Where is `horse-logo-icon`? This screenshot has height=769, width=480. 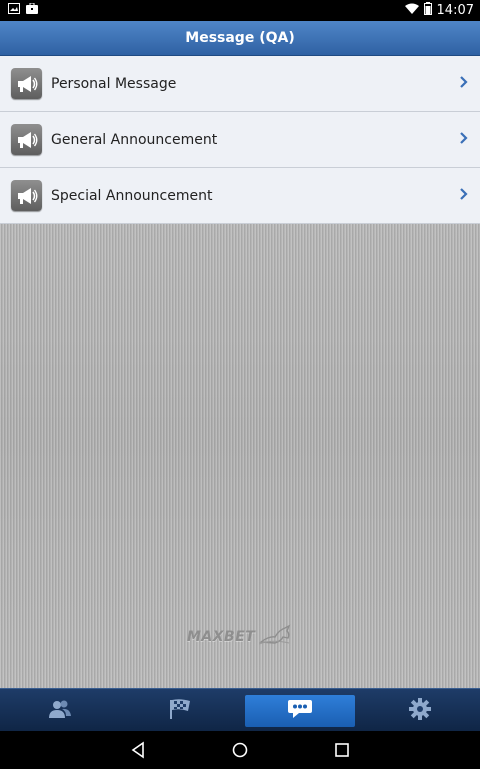 horse-logo-icon is located at coordinates (275, 634).